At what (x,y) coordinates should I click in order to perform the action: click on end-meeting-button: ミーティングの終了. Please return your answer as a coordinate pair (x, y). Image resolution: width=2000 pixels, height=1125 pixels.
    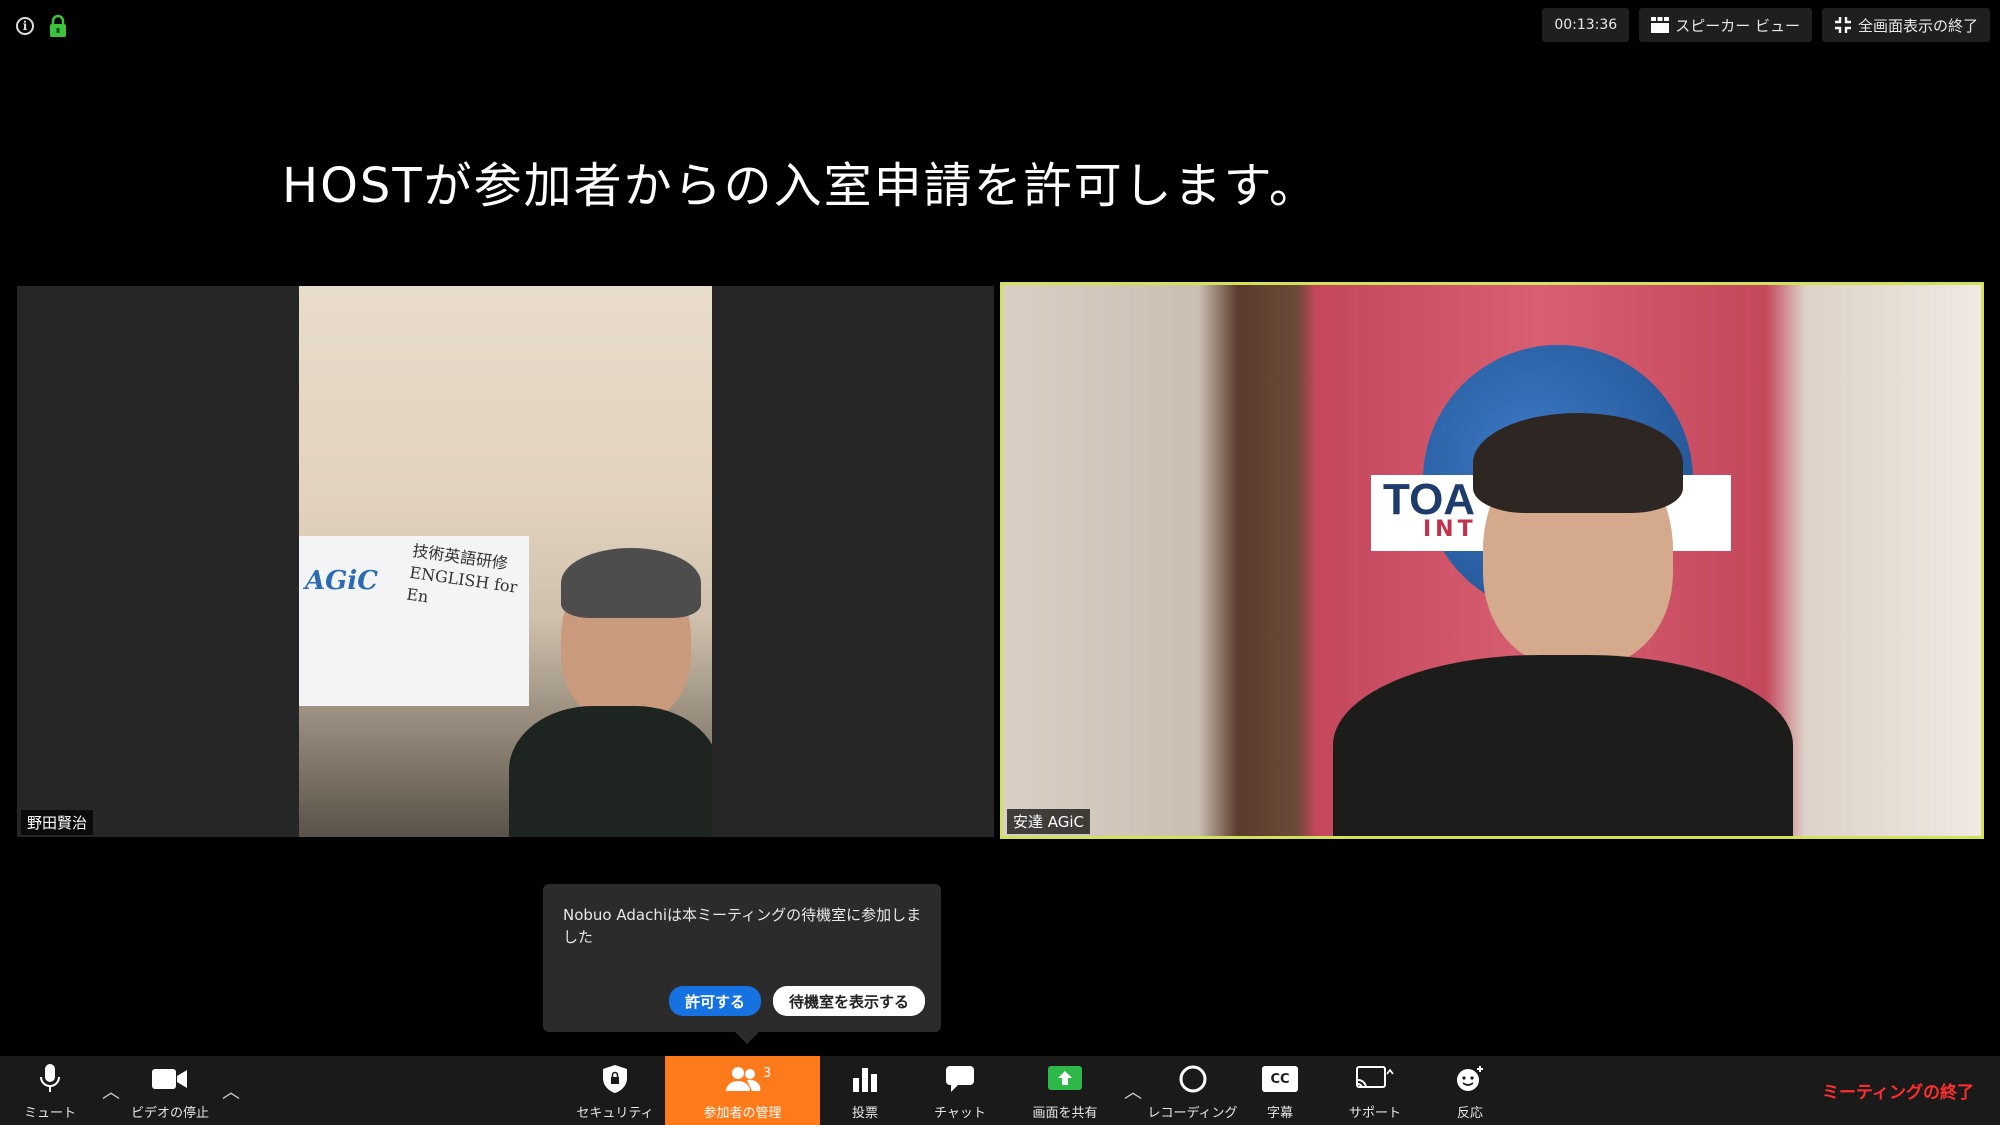
    Looking at the image, I should click on (1898, 1090).